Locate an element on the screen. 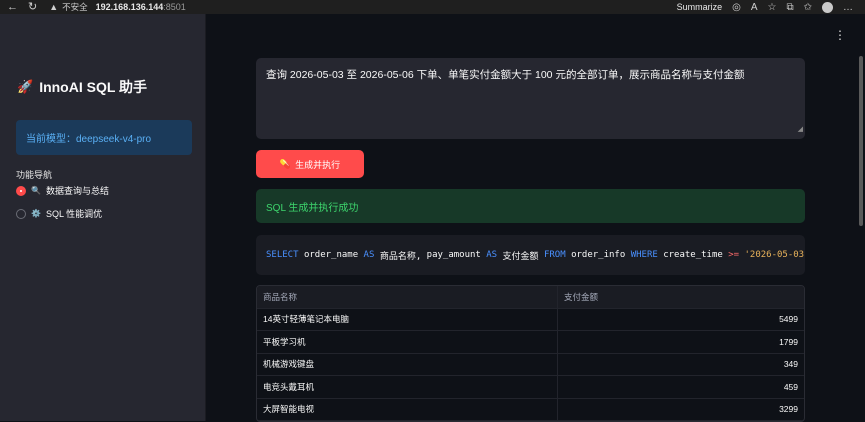 The height and width of the screenshot is (422, 865). sql-identifier: 商品名称, is located at coordinates (400, 256).